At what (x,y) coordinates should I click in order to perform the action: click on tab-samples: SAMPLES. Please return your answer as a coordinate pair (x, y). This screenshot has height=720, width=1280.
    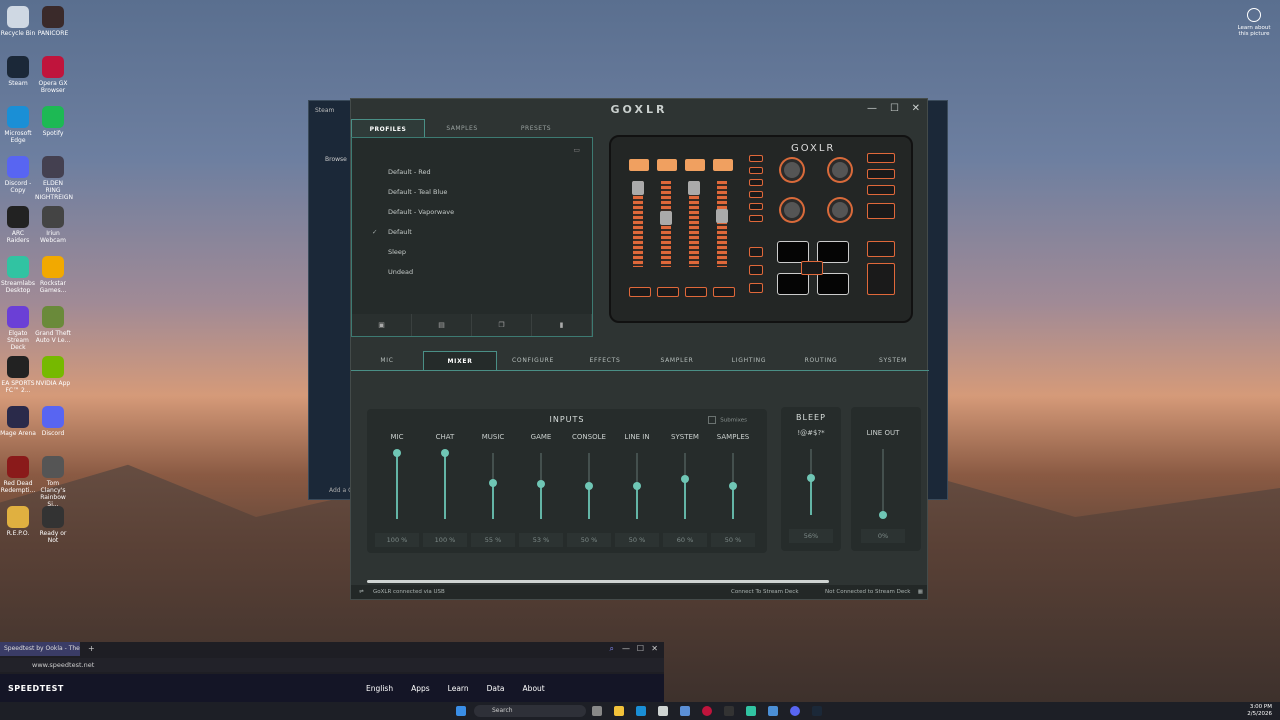
    Looking at the image, I should click on (462, 128).